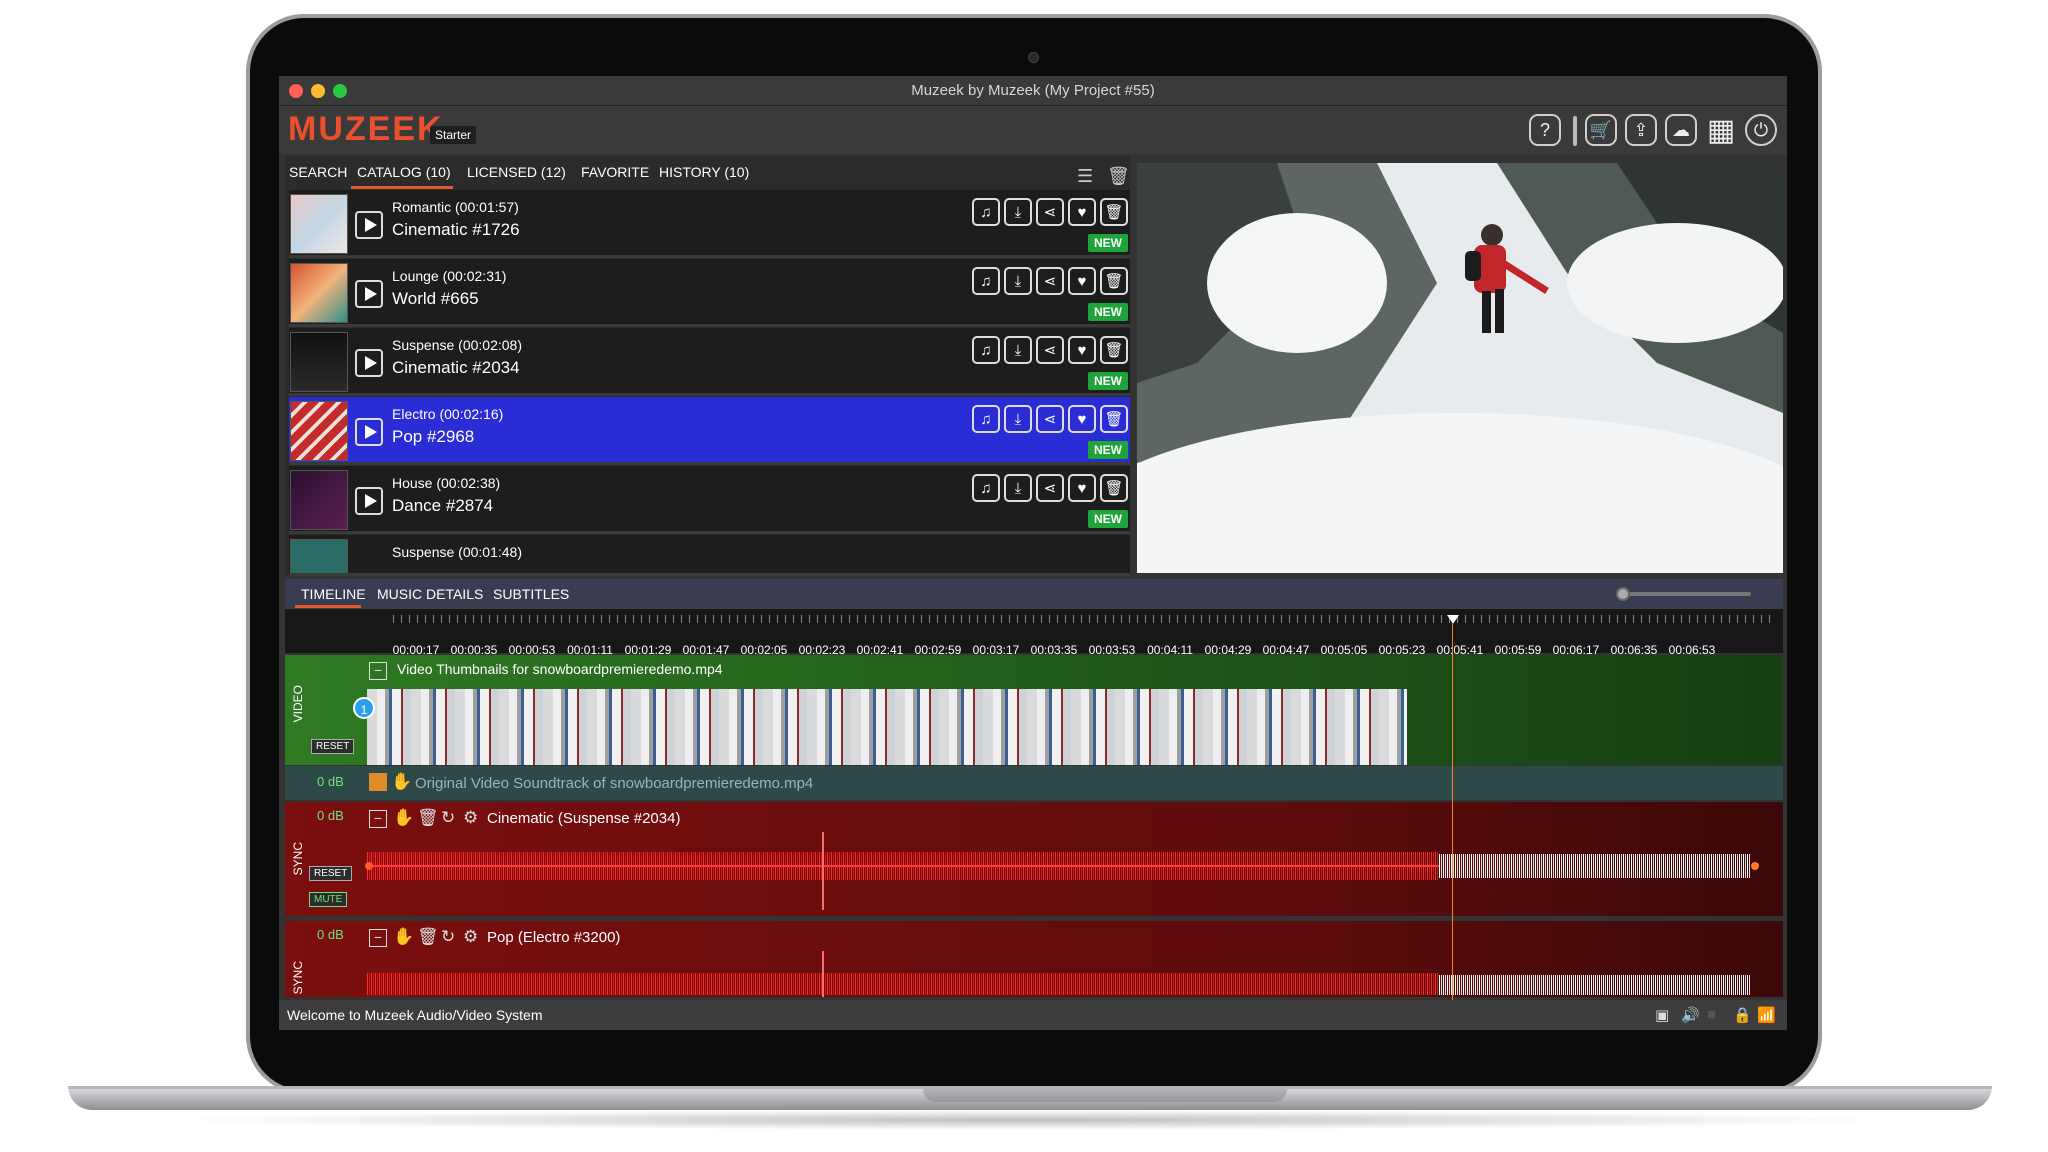 The width and height of the screenshot is (2048, 1152). What do you see at coordinates (1755, 866) in the screenshot?
I see `waveform-end-handle` at bounding box center [1755, 866].